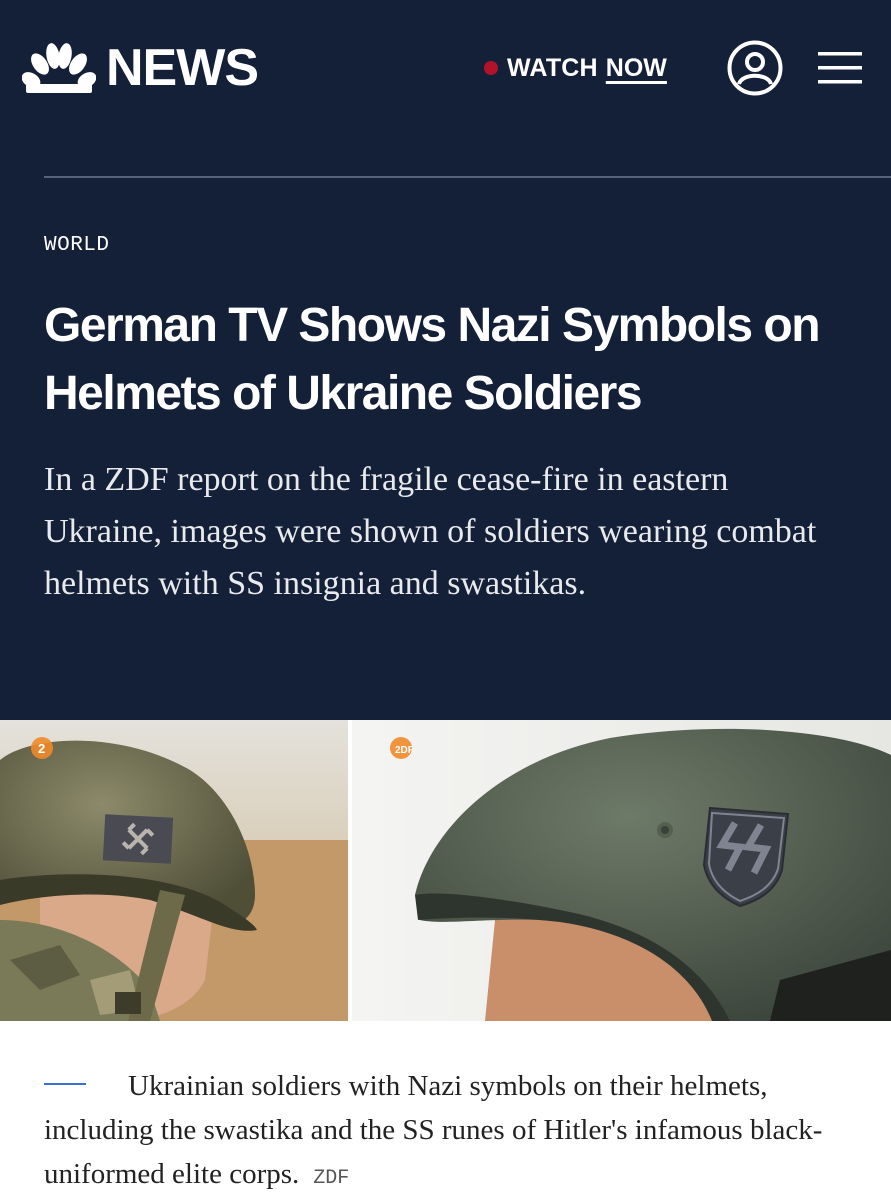 The height and width of the screenshot is (1201, 891). Describe the element at coordinates (174, 870) in the screenshot. I see `left-frame: 2` at that location.